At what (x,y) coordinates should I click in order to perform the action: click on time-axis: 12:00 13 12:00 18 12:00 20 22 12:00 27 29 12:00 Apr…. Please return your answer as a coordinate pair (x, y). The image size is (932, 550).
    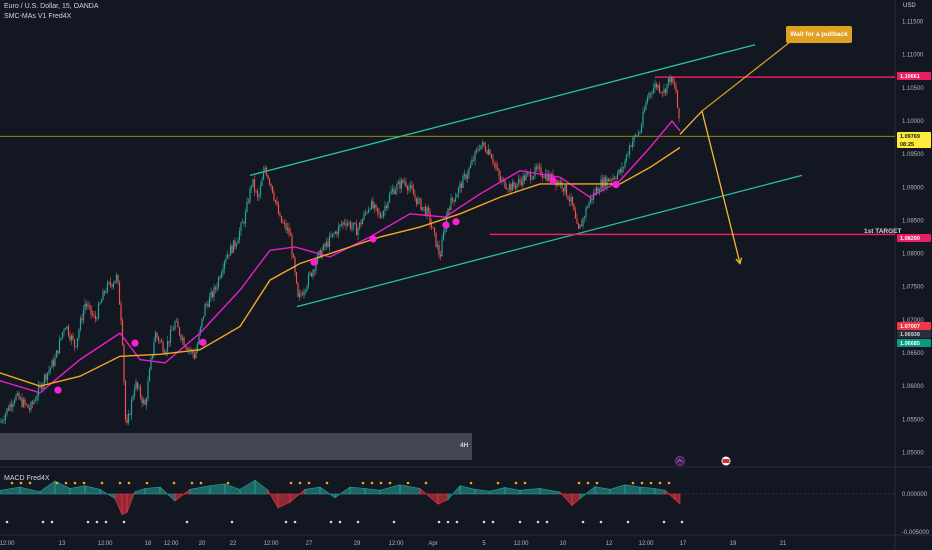
    Looking at the image, I should click on (393, 544).